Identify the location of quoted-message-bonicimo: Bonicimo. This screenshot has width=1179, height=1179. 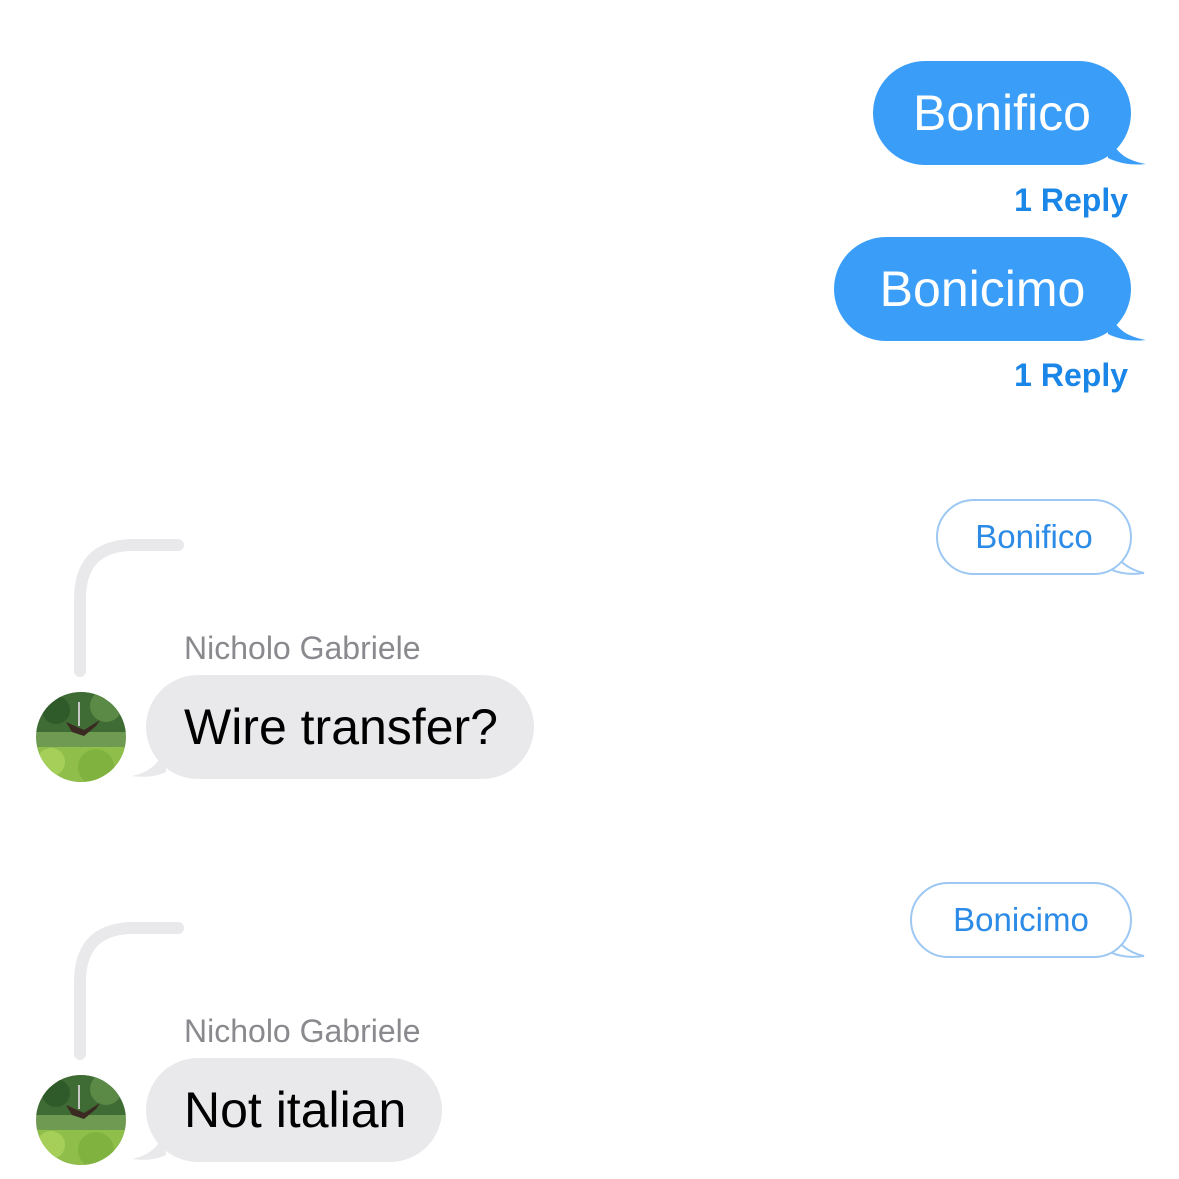
(1021, 920).